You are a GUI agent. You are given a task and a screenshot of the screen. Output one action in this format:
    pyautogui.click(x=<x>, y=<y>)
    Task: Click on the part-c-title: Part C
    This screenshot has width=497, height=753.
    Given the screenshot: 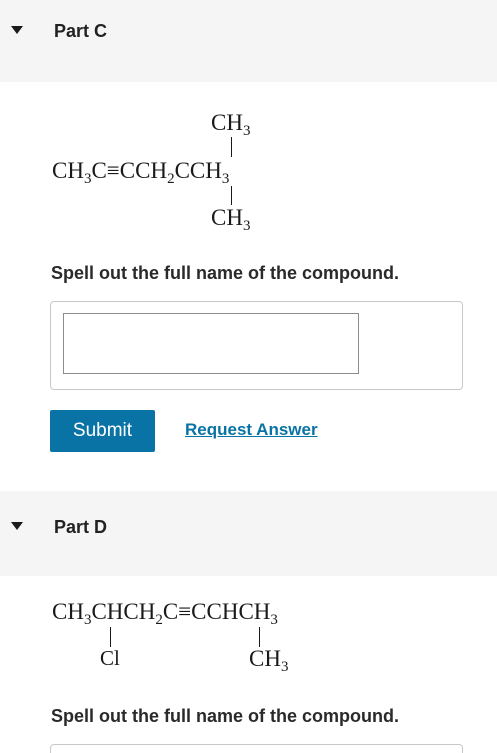 What is the action you would take?
    pyautogui.click(x=81, y=31)
    